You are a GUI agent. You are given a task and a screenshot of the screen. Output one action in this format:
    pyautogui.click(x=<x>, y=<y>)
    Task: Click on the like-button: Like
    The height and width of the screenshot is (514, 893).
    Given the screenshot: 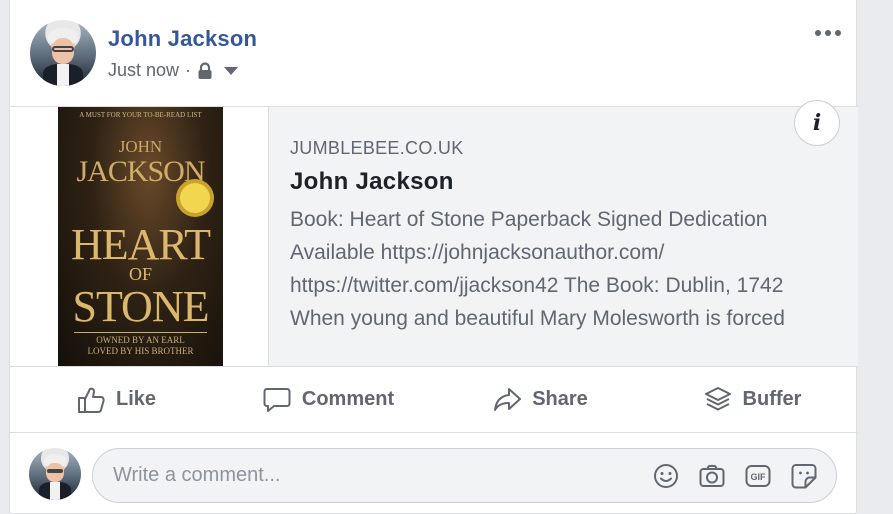 What is the action you would take?
    pyautogui.click(x=116, y=399)
    